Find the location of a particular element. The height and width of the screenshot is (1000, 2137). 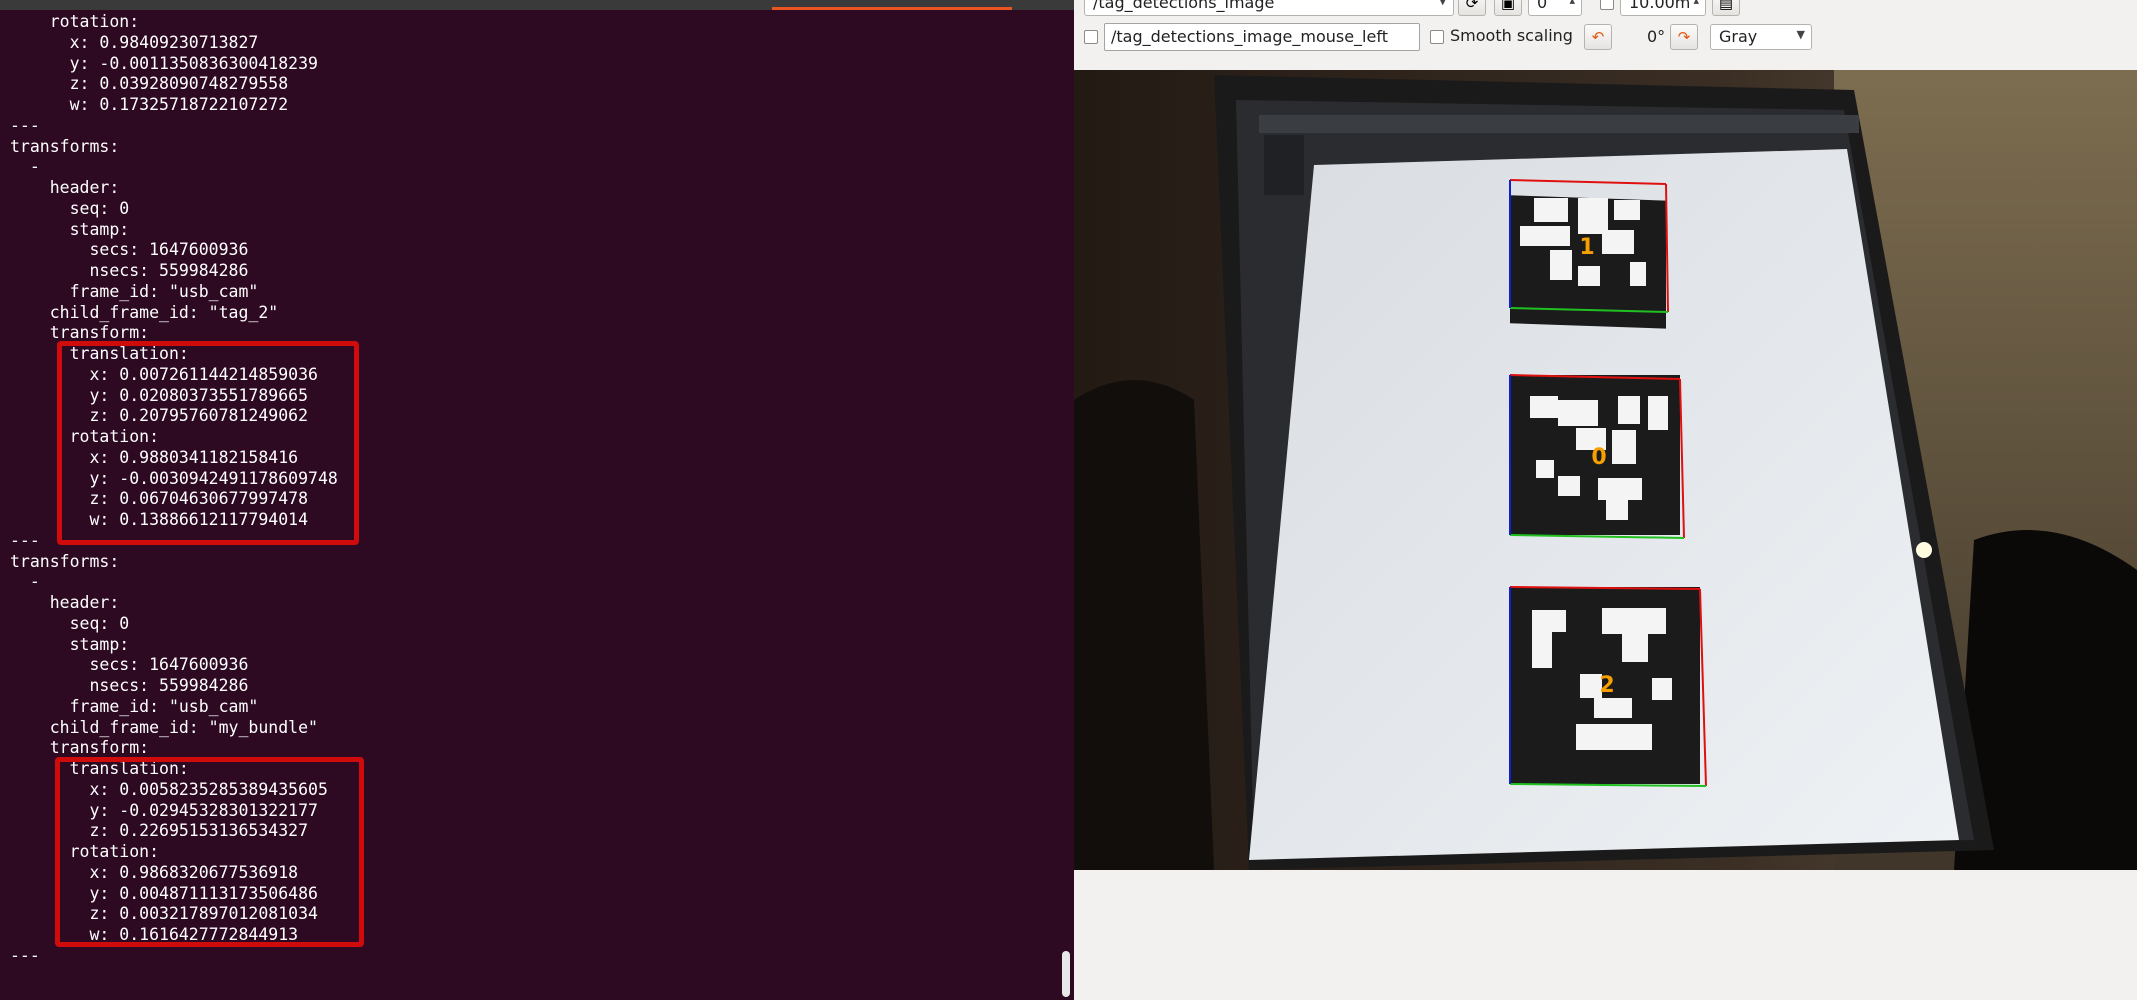

tag-0-label: 0 is located at coordinates (1598, 457).